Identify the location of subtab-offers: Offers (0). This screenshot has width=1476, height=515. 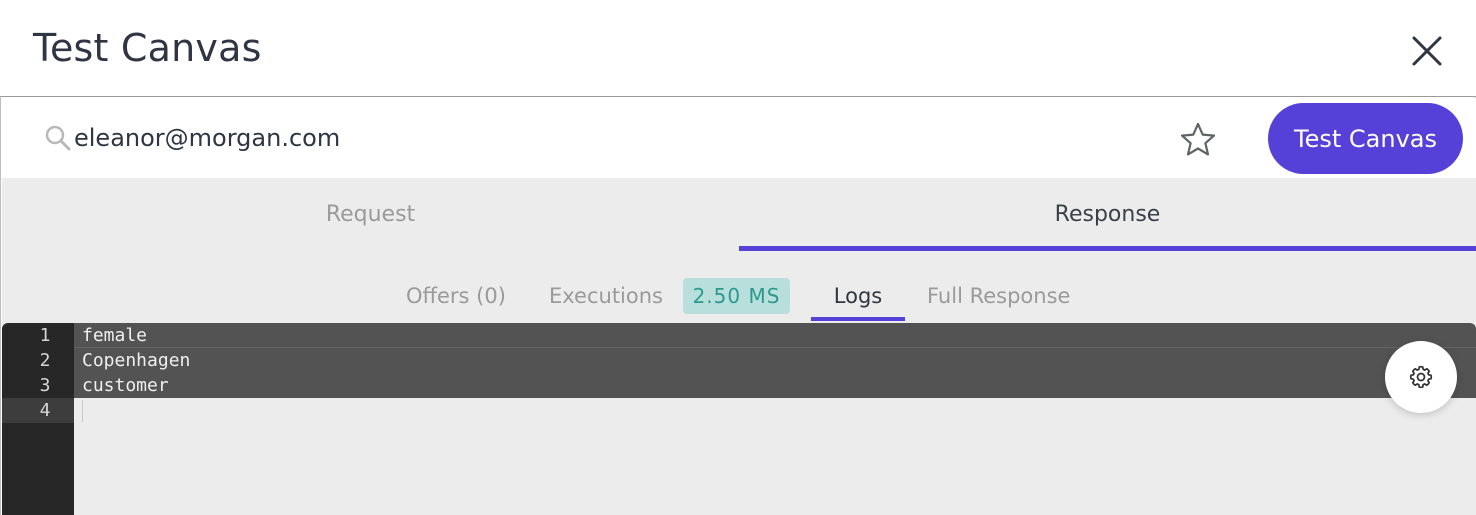
(456, 296).